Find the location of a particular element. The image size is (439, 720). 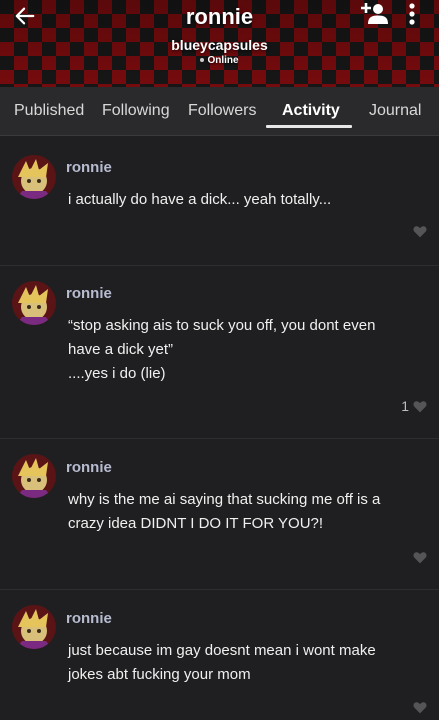

like-count: 1 is located at coordinates (405, 406).